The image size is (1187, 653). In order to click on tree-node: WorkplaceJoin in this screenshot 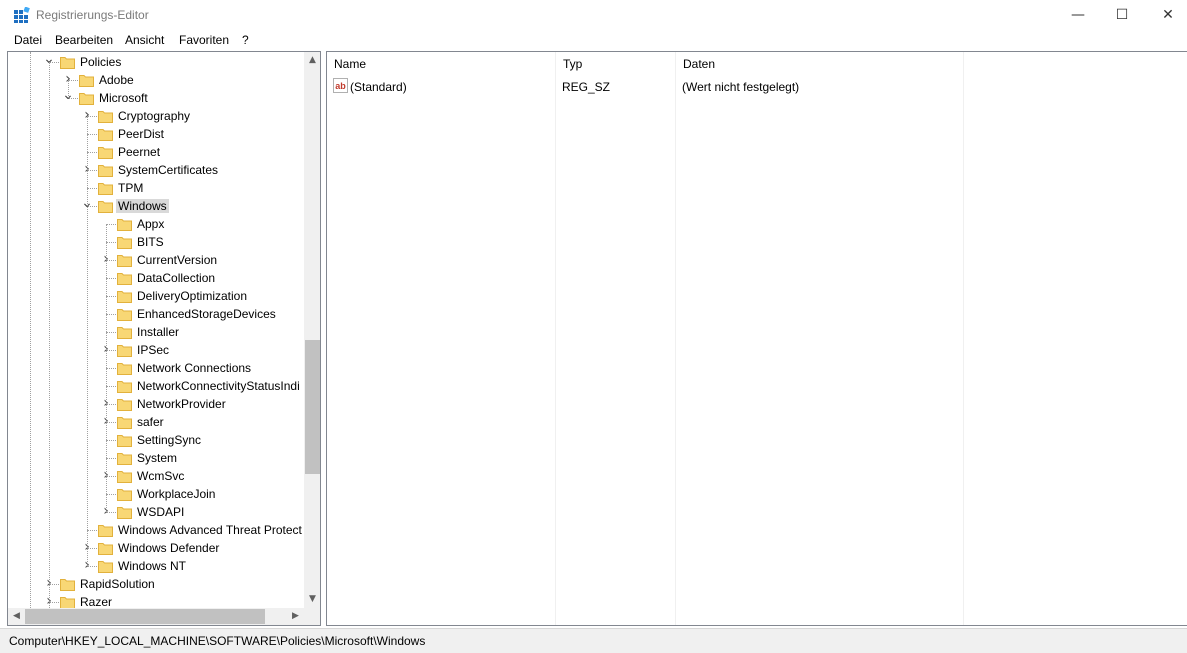, I will do `click(156, 494)`.